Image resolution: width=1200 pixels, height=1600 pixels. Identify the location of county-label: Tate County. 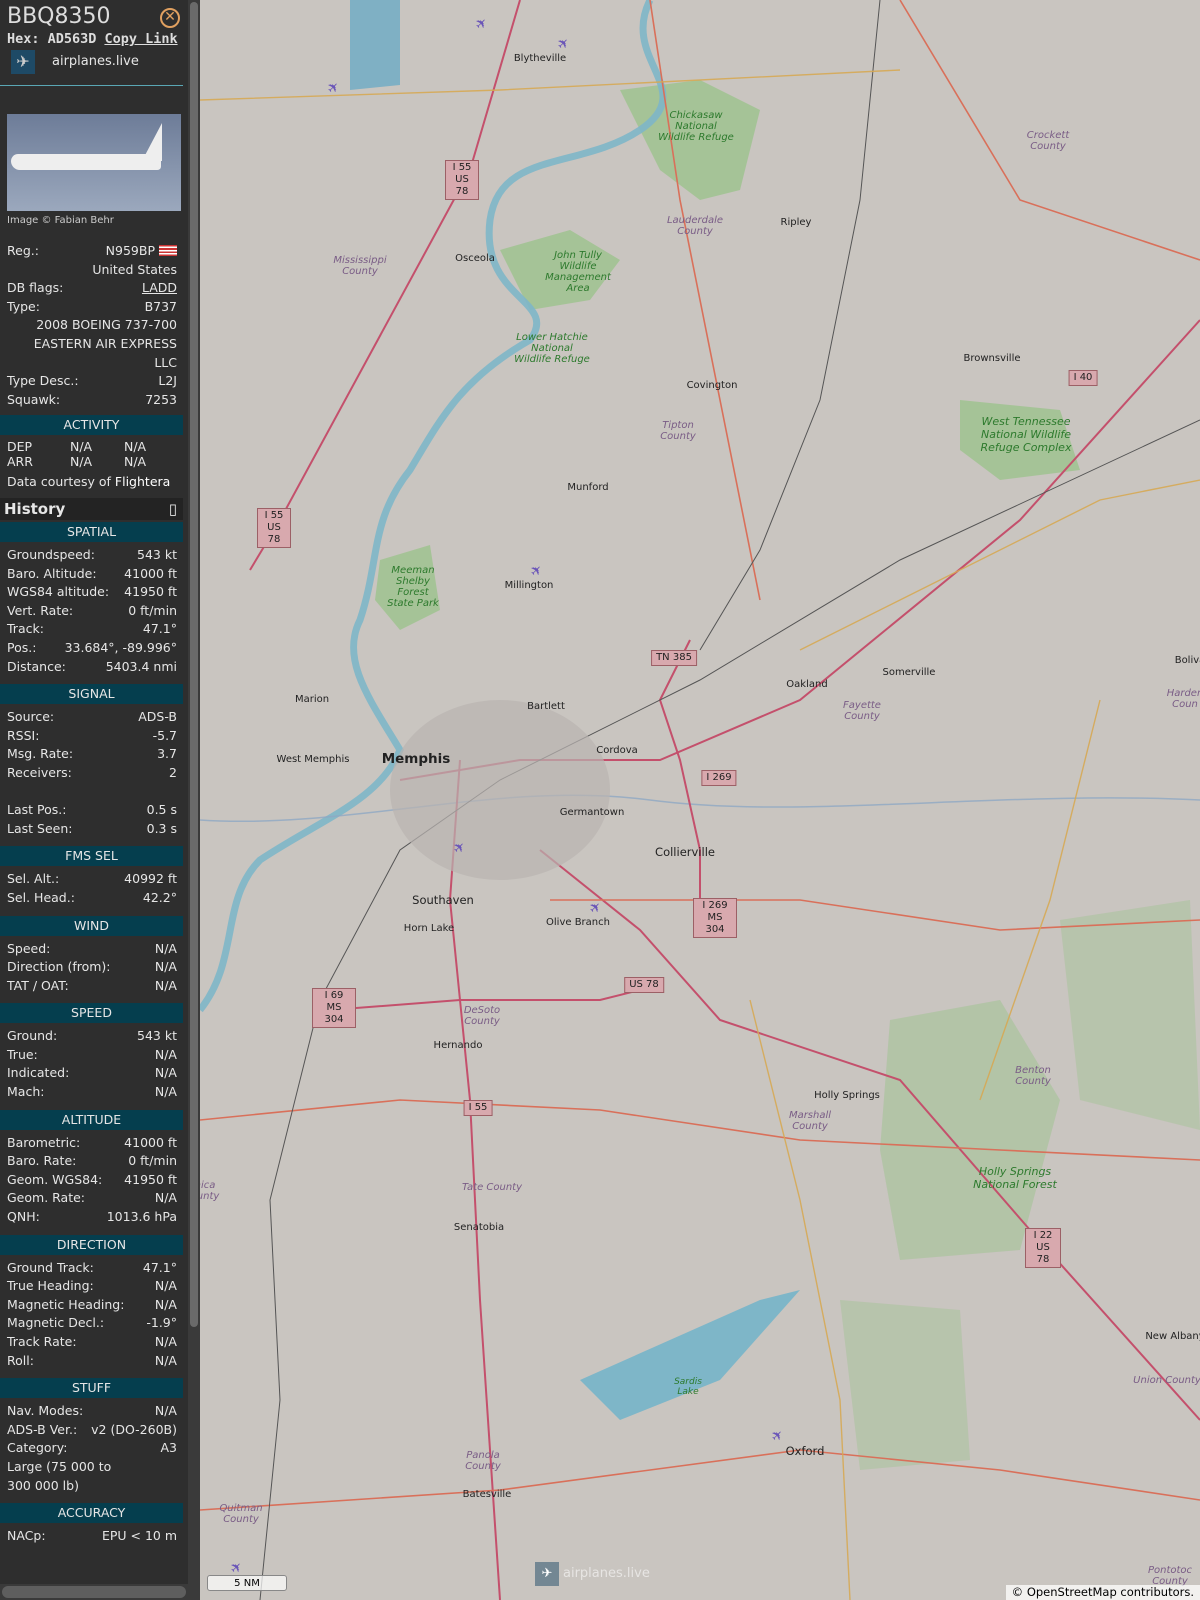
(492, 1187).